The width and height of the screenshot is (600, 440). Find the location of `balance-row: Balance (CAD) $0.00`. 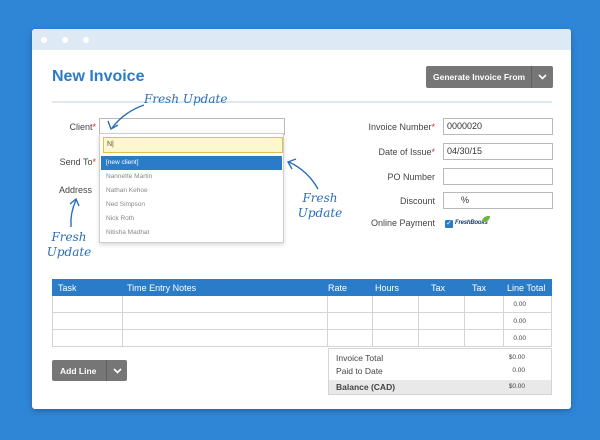

balance-row: Balance (CAD) $0.00 is located at coordinates (440, 387).